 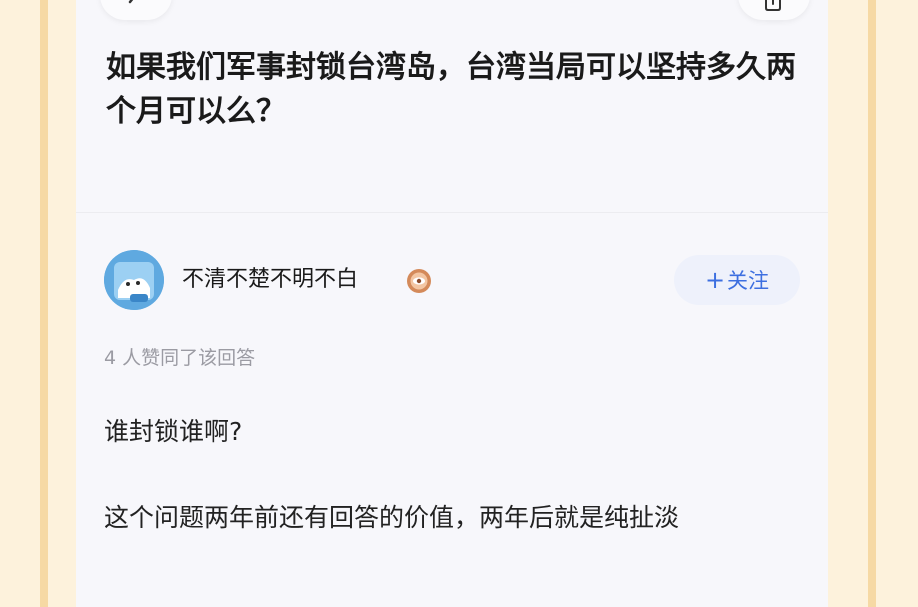 What do you see at coordinates (452, 212) in the screenshot?
I see `divider` at bounding box center [452, 212].